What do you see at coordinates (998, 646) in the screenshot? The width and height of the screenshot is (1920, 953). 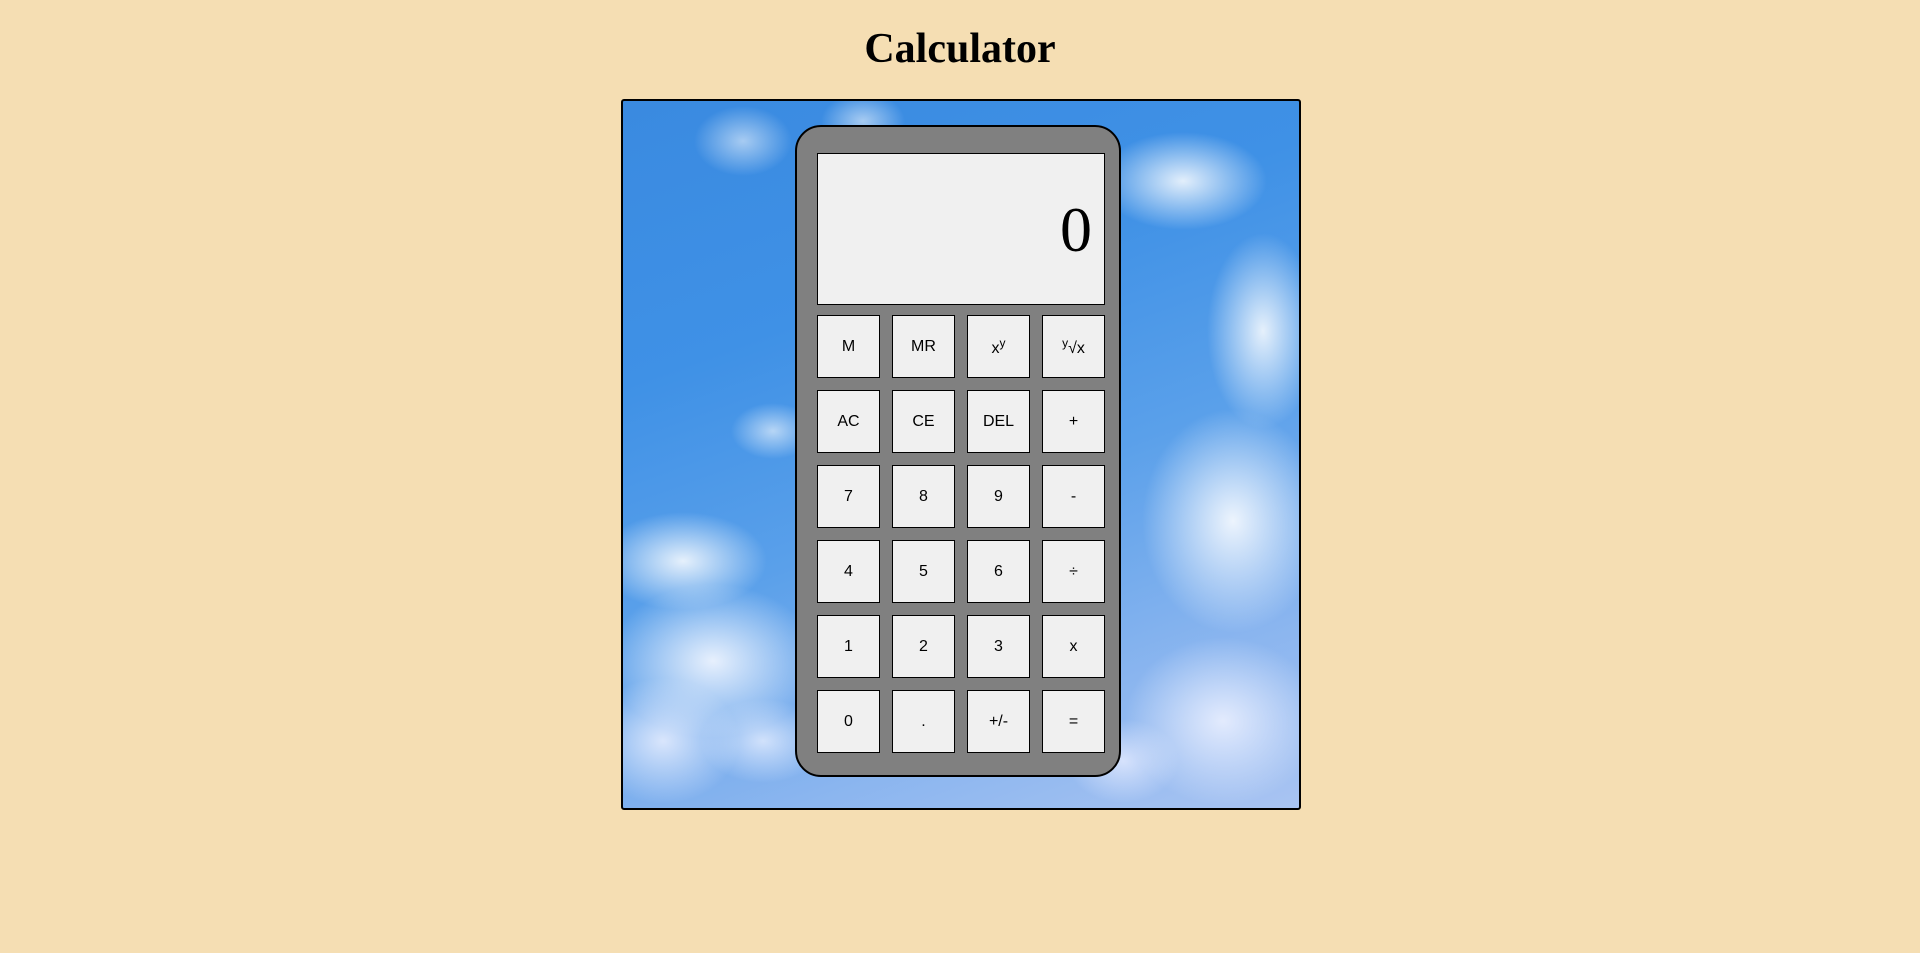 I see `digit-3-button: 3` at bounding box center [998, 646].